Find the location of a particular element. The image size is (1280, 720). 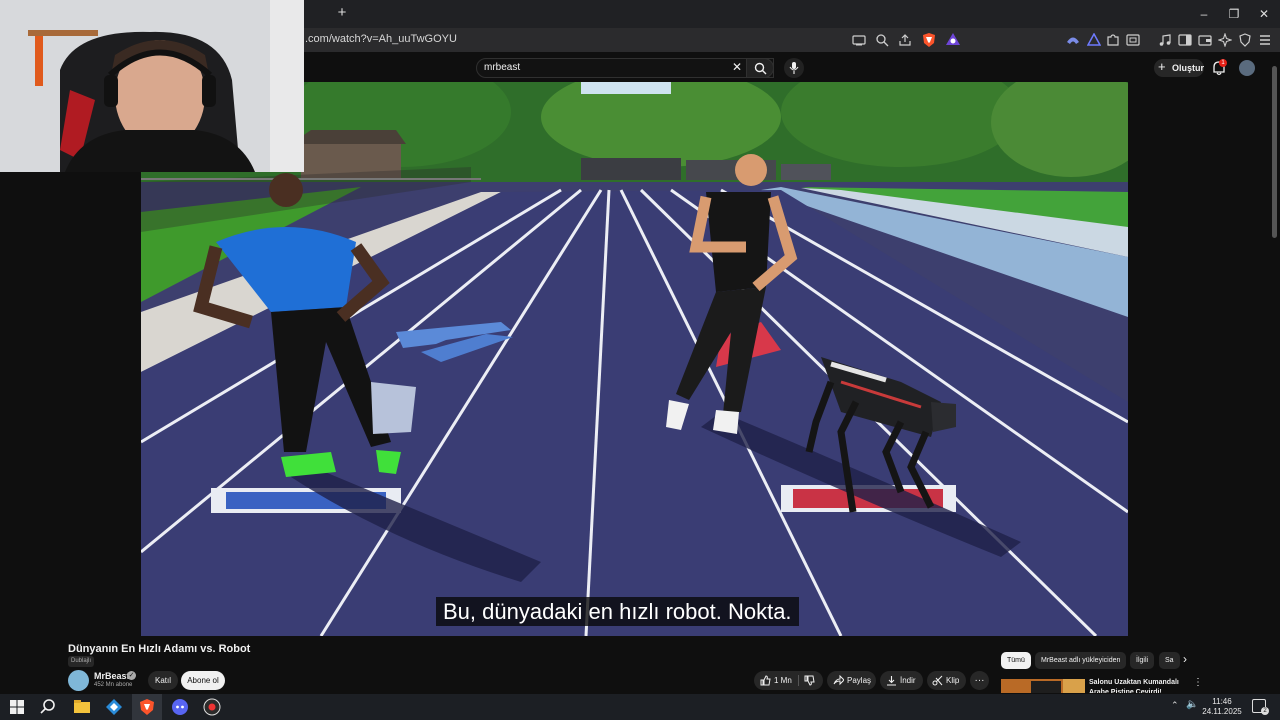

verified-check-icon: ✓ is located at coordinates (131, 675).